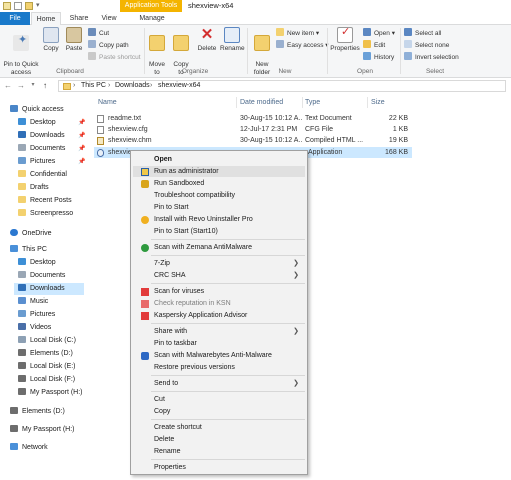  I want to click on copy-button: Copy, so click(51, 40).